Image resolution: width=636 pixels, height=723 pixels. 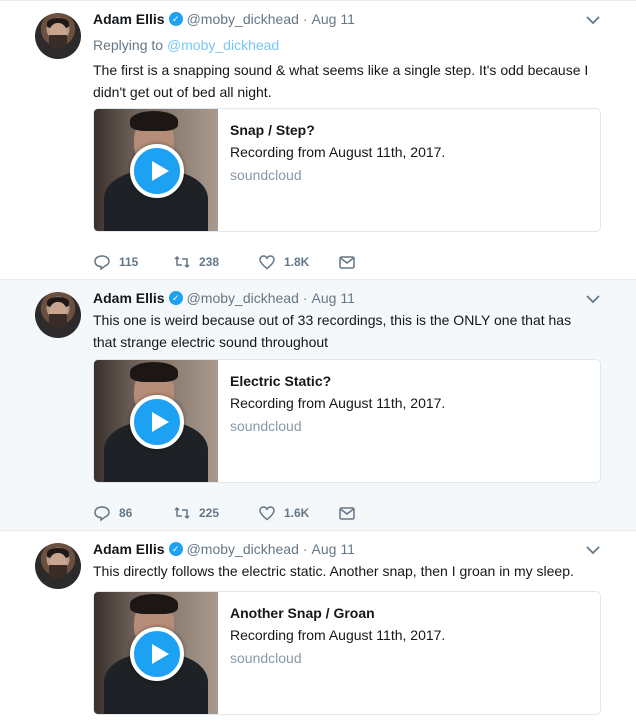 I want to click on replying-handle: @moby_dickhead, so click(x=223, y=45).